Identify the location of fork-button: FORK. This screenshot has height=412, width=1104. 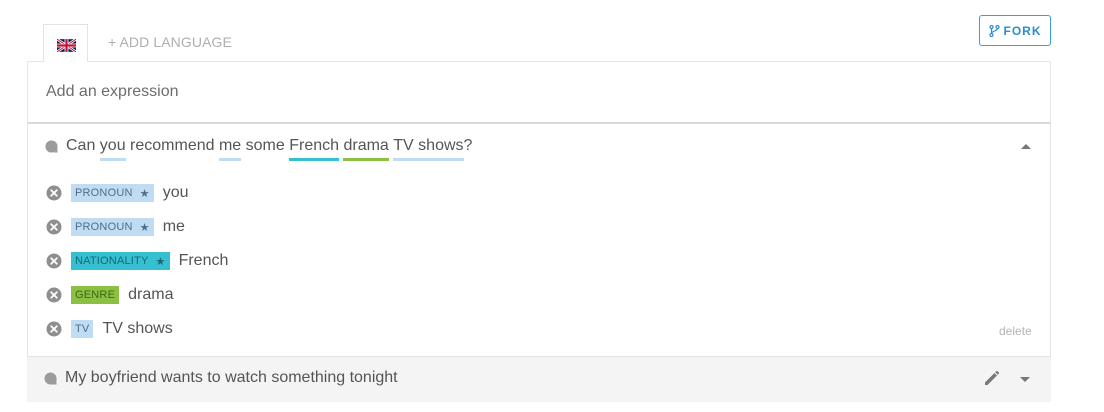
(1015, 30).